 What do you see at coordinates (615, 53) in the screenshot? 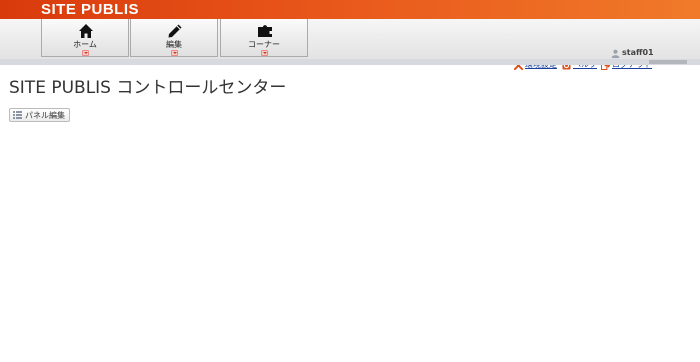
I see `user-icon` at bounding box center [615, 53].